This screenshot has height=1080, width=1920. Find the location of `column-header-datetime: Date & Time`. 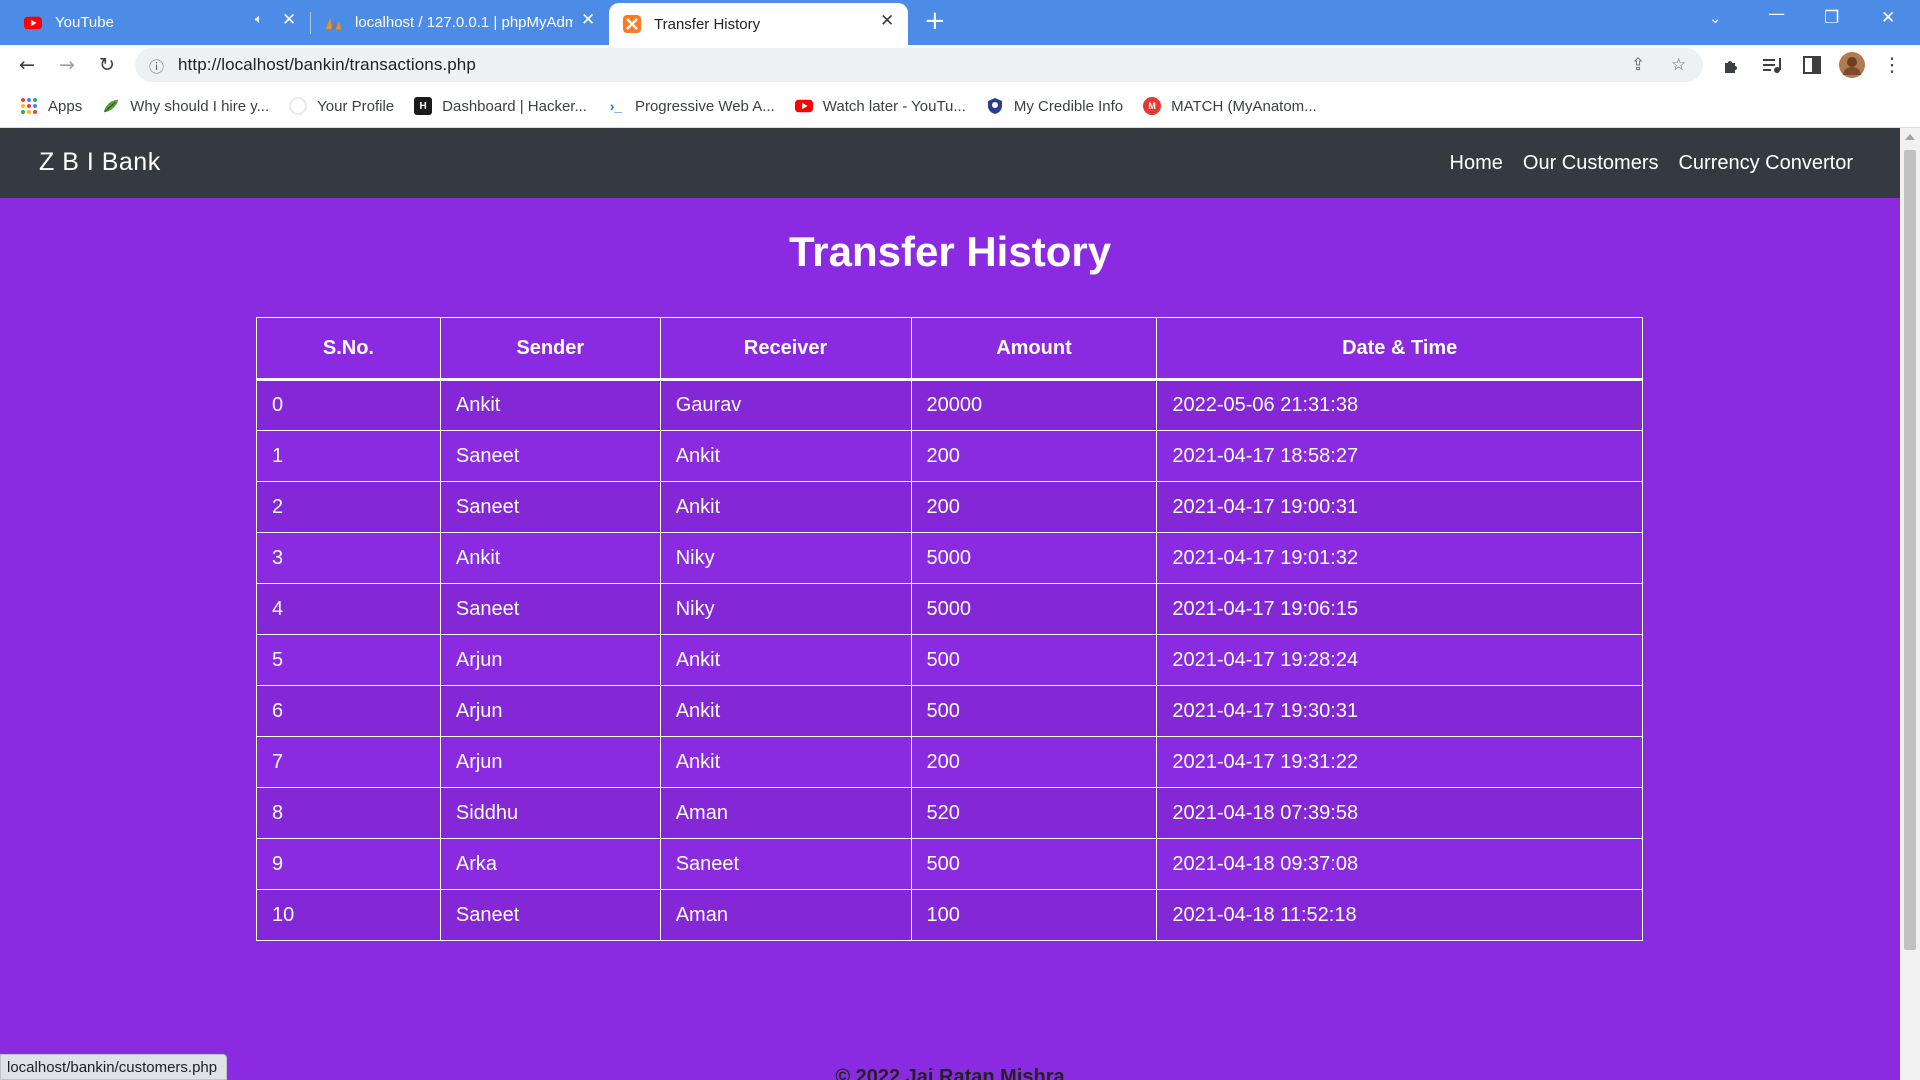

column-header-datetime: Date & Time is located at coordinates (1399, 349).